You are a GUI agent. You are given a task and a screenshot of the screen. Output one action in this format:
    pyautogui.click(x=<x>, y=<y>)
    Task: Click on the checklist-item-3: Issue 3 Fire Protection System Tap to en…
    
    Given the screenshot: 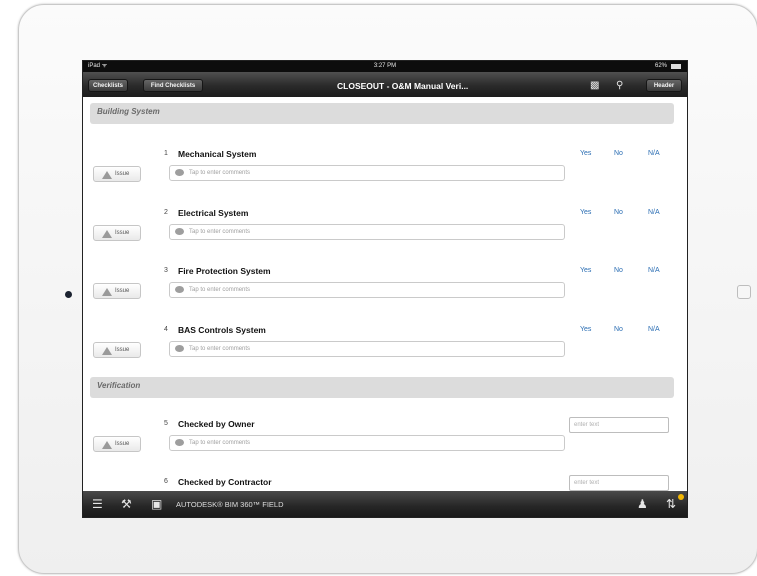 What is the action you would take?
    pyautogui.click(x=385, y=286)
    